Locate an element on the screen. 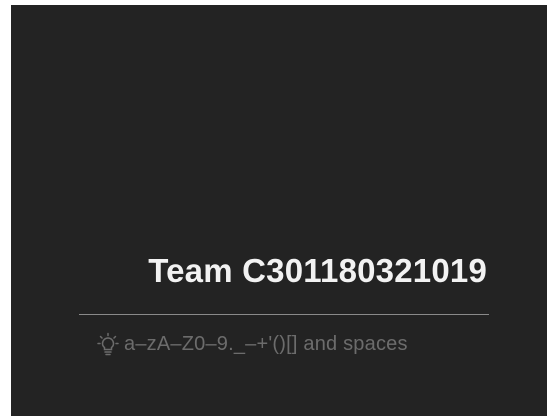  name-input: Team C301180321019 is located at coordinates (284, 270).